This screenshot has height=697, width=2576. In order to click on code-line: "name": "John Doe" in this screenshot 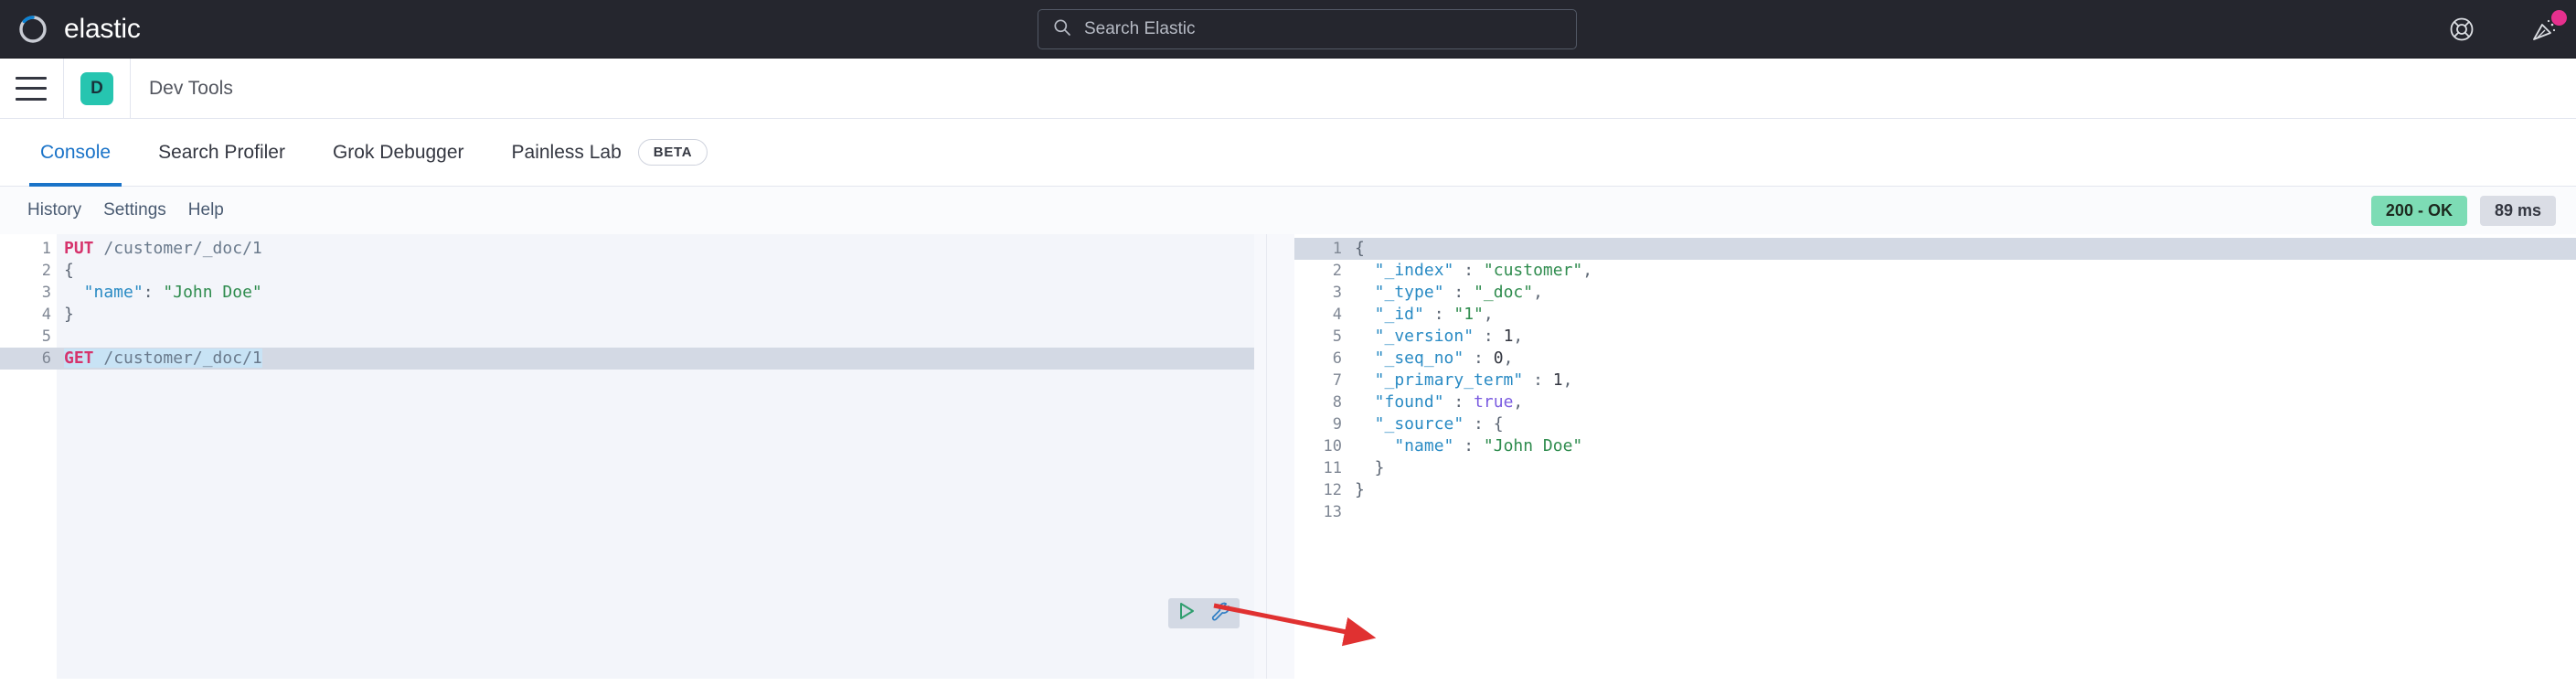, I will do `click(163, 292)`.